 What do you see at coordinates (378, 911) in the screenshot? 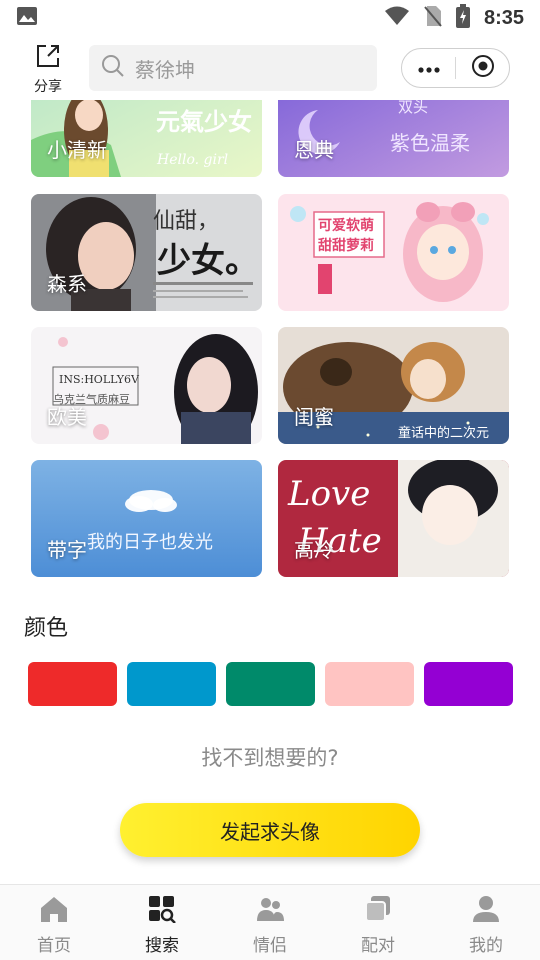
I see `match-icon` at bounding box center [378, 911].